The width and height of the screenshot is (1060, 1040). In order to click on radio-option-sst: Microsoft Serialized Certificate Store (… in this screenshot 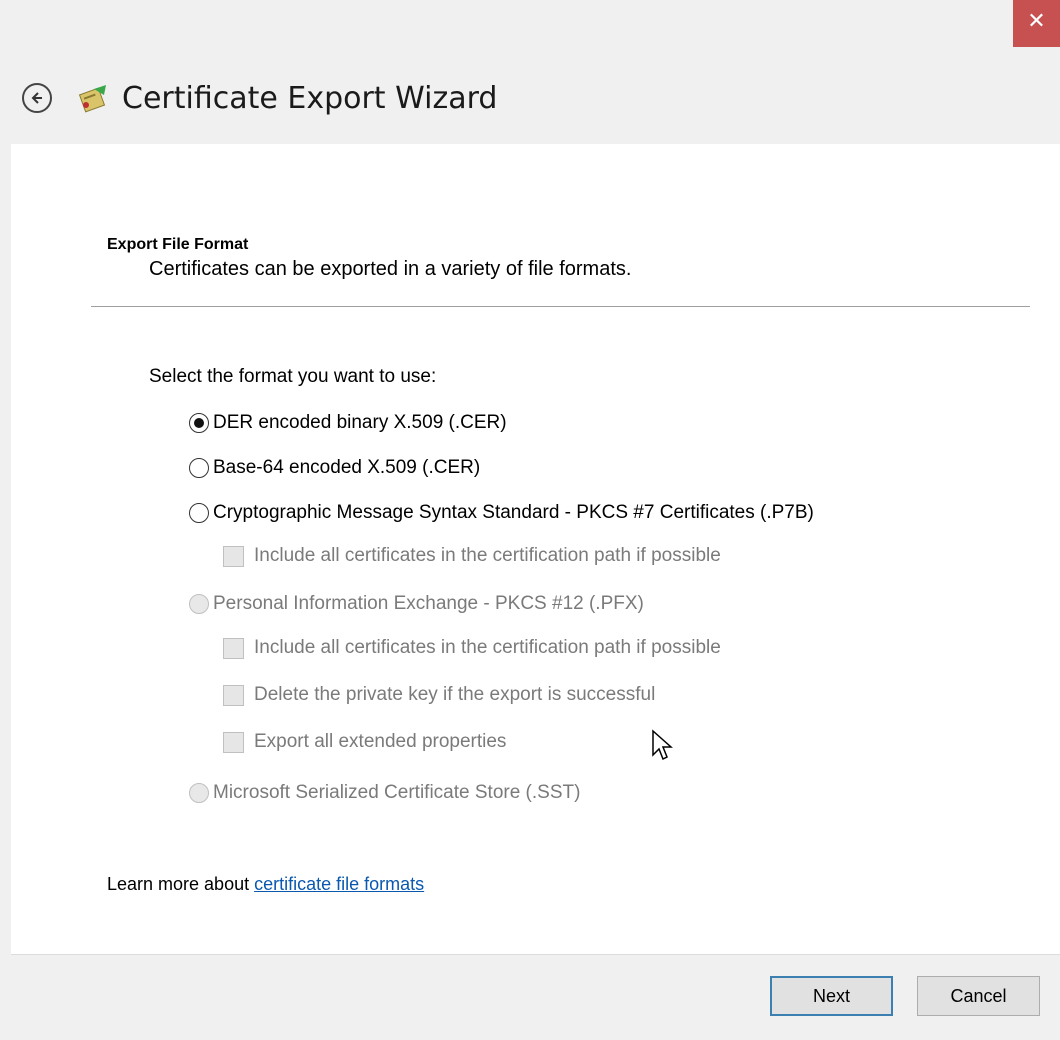, I will do `click(384, 793)`.